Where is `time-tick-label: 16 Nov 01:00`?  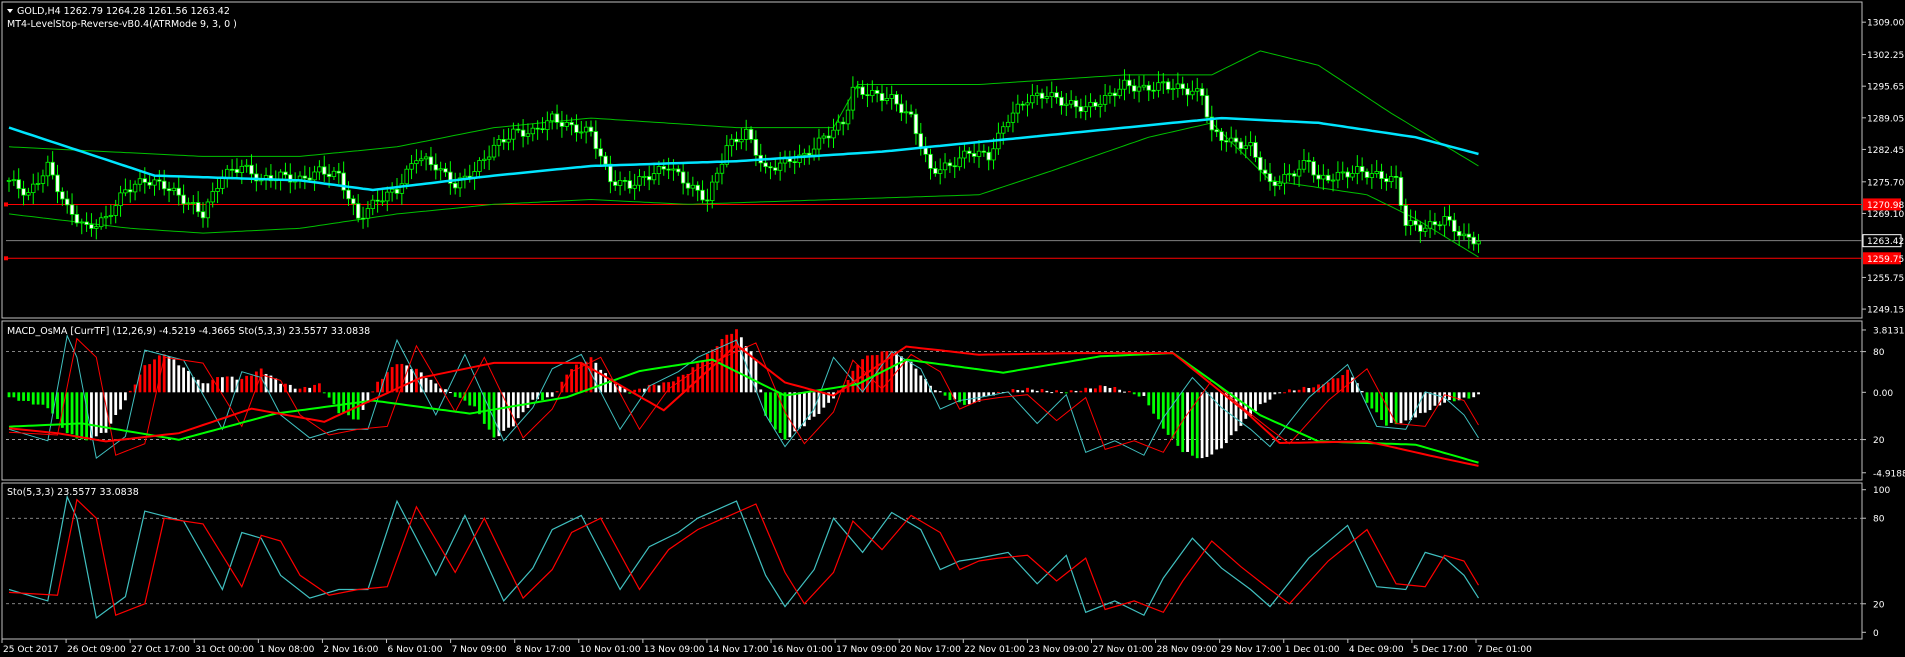
time-tick-label: 16 Nov 01:00 is located at coordinates (802, 650).